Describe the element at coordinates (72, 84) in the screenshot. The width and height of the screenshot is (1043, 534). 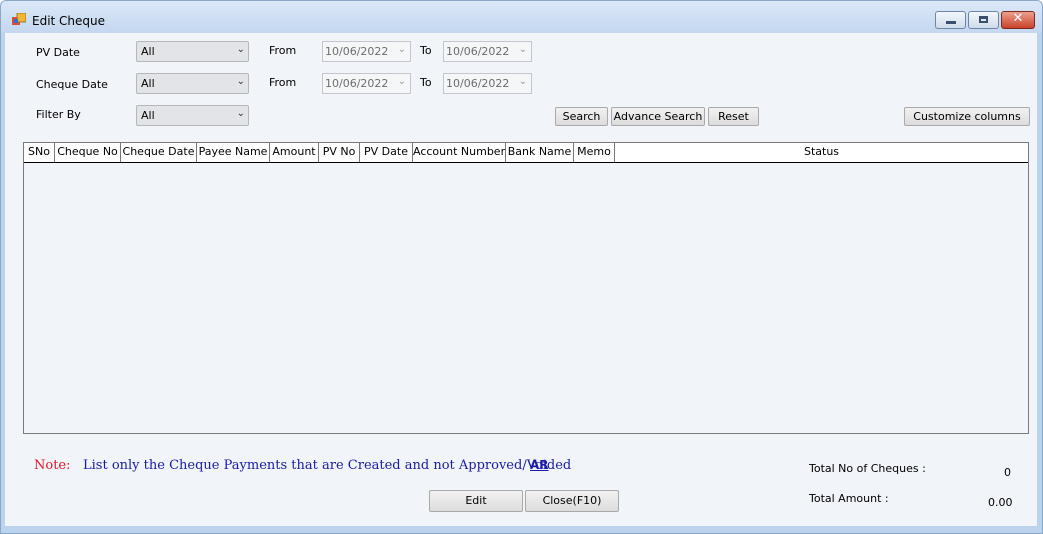
I see `cheque-date-label: Cheque Date` at that location.